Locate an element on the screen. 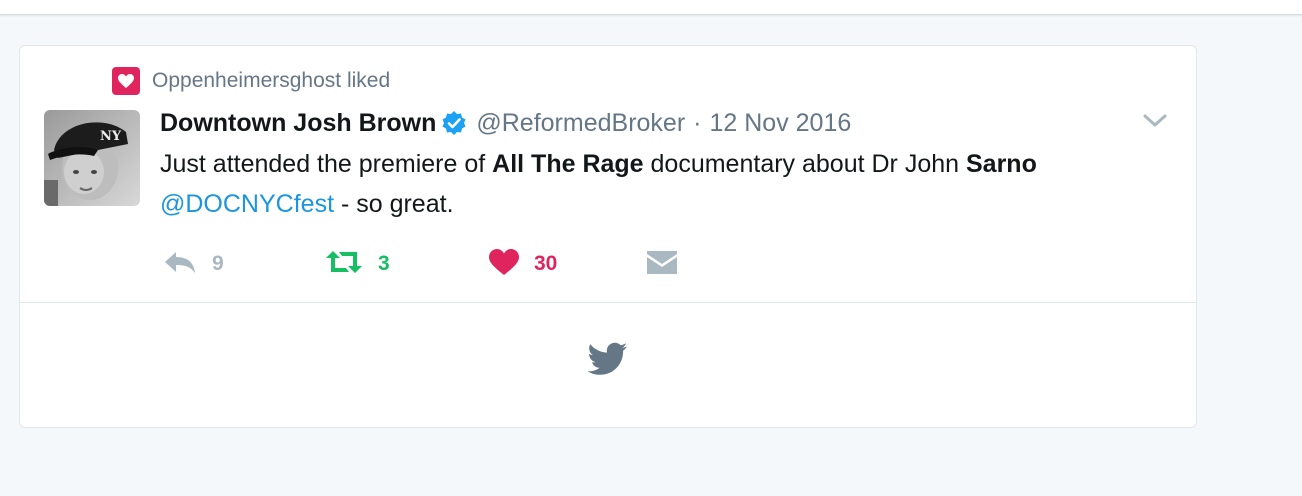  social-context: Oppenheimersghost liked is located at coordinates (251, 81).